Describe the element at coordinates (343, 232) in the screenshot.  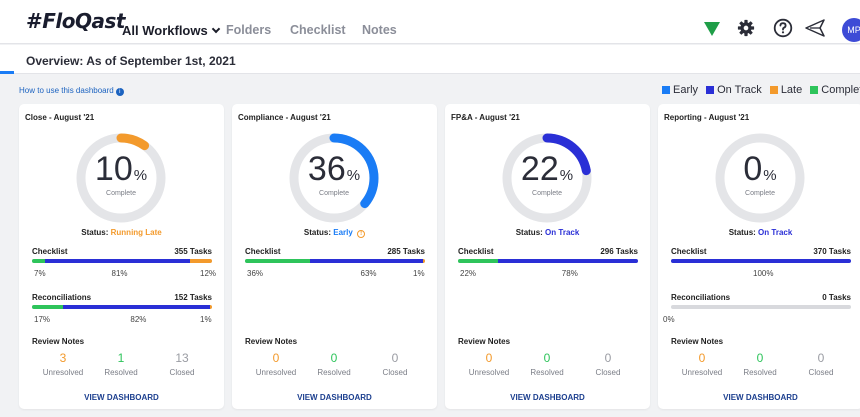
I see `status-value: Early` at that location.